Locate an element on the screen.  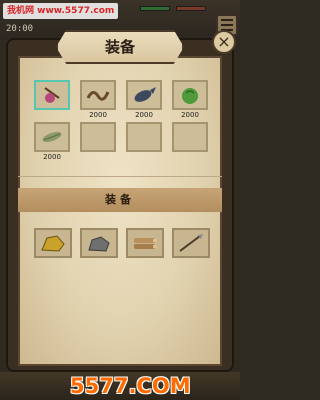
hunger-bar is located at coordinates (191, 8).